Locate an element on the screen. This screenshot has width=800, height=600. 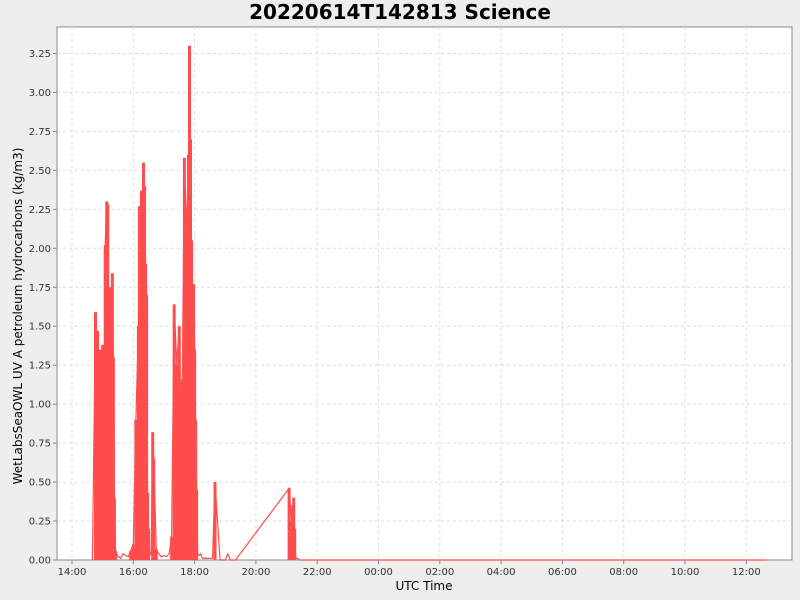
y-tick-label: 3.25 is located at coordinates (40, 54).